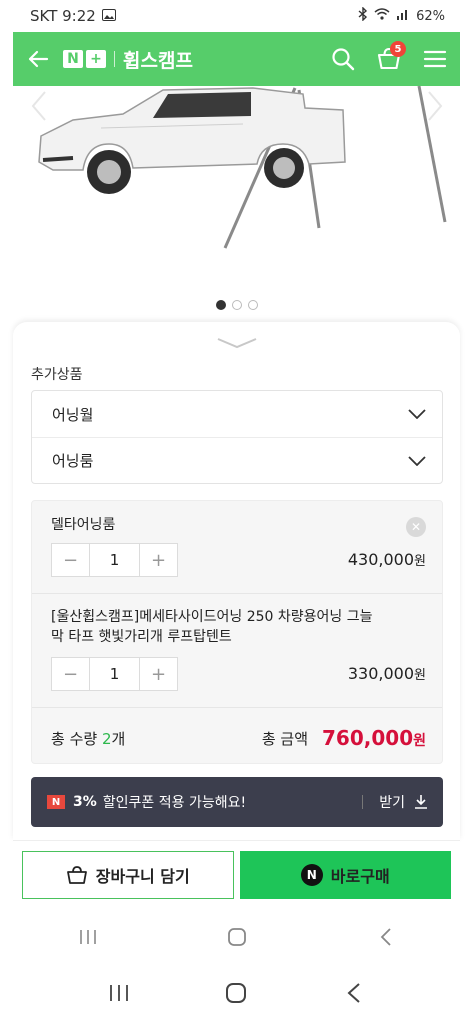 The height and width of the screenshot is (1024, 473). What do you see at coordinates (141, 637) in the screenshot?
I see `item-name-line2: 막 타프 햇빛가리개 루프탑텐트` at bounding box center [141, 637].